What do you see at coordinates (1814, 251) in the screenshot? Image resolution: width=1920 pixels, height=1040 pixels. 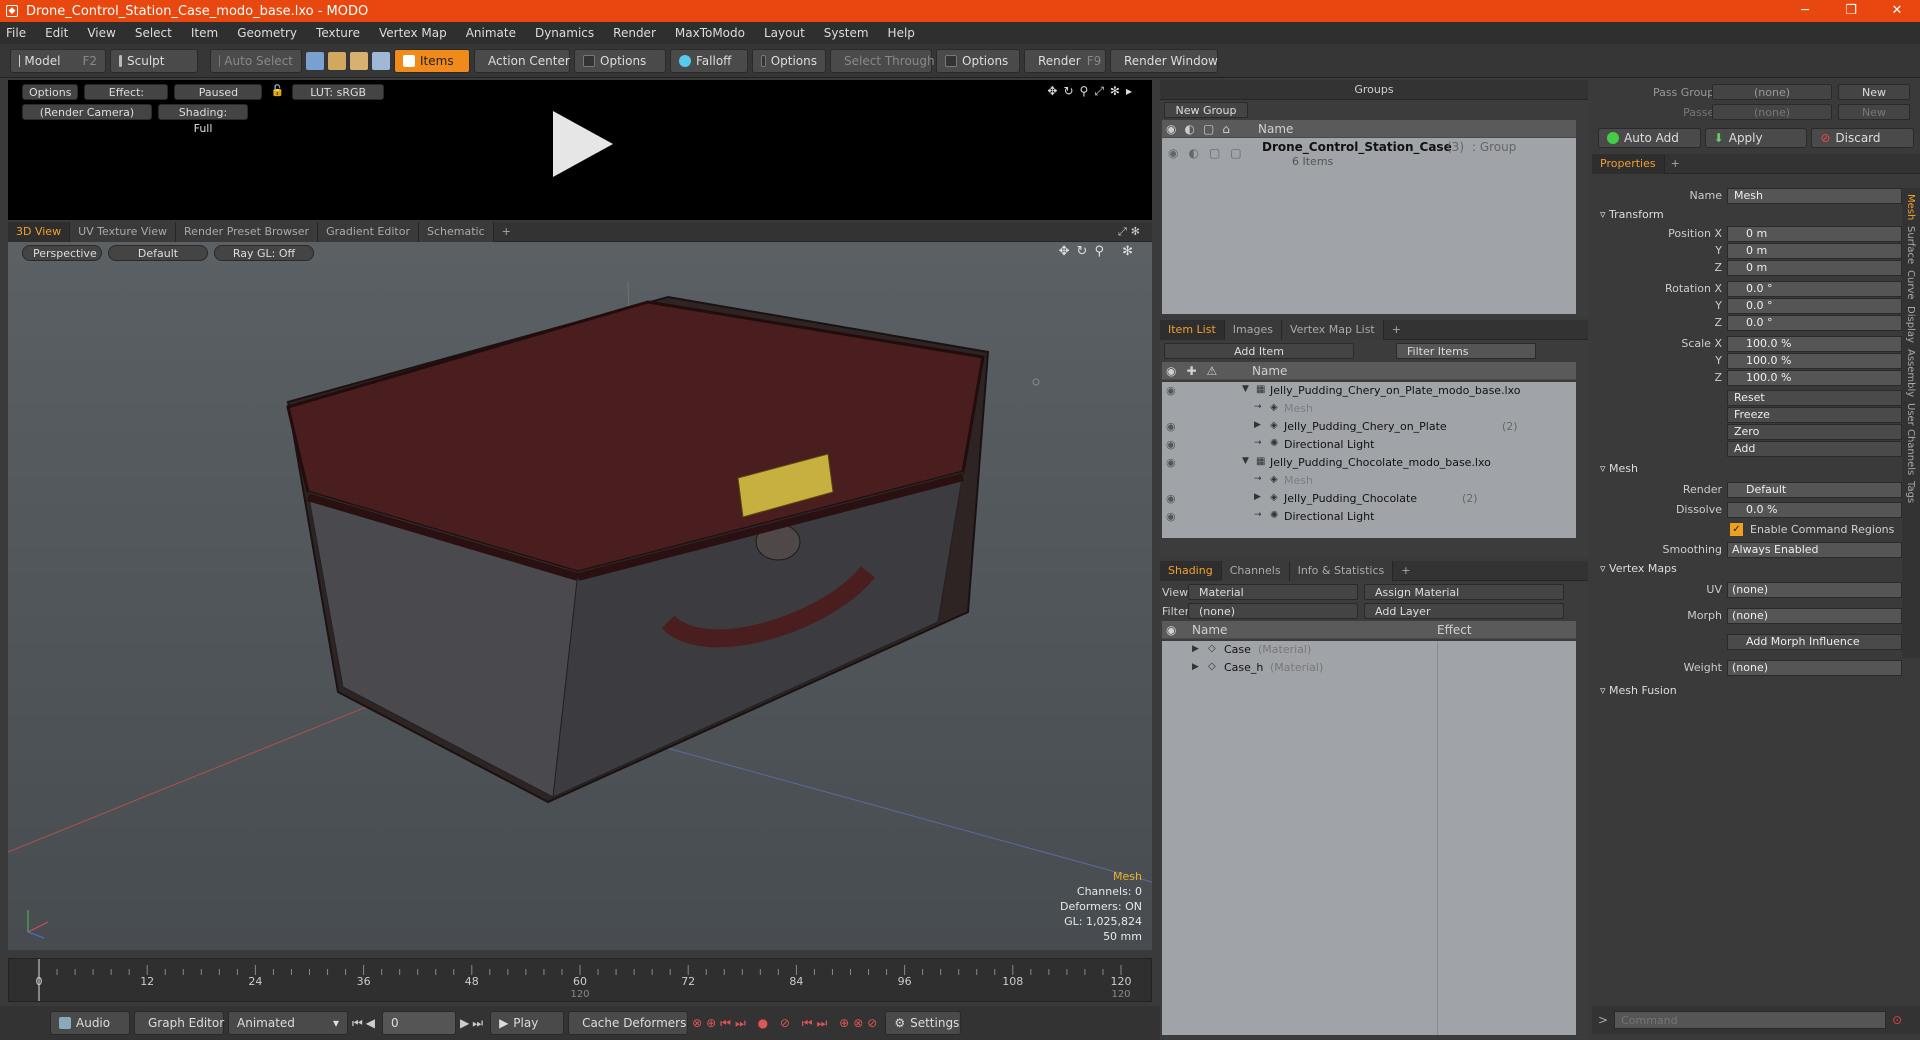 I see `position-y-field: 0 m` at bounding box center [1814, 251].